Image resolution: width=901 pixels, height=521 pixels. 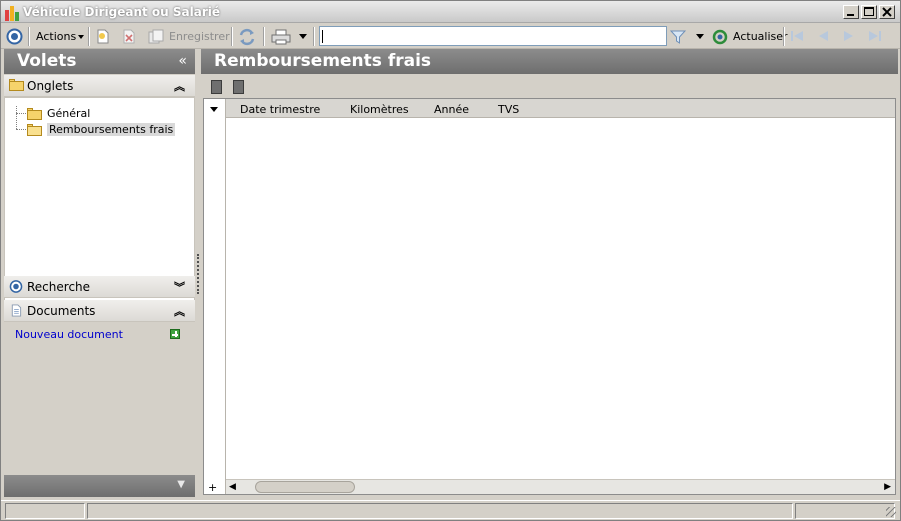 I want to click on search-section-header: Recherche ︾, so click(x=99, y=287).